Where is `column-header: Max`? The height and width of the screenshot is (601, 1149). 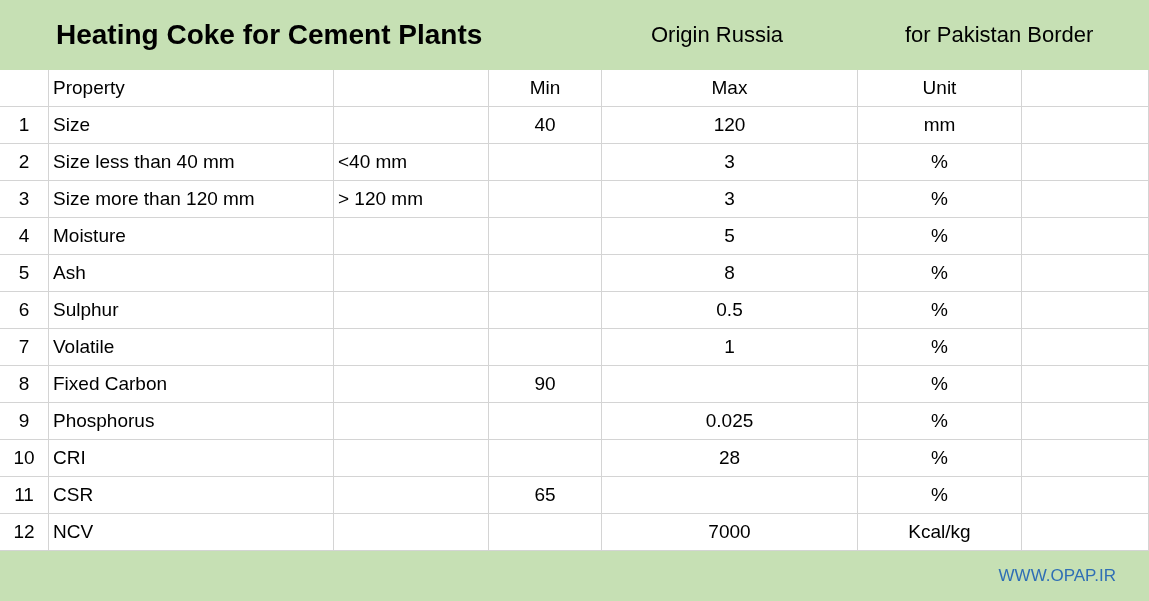
column-header: Max is located at coordinates (730, 88).